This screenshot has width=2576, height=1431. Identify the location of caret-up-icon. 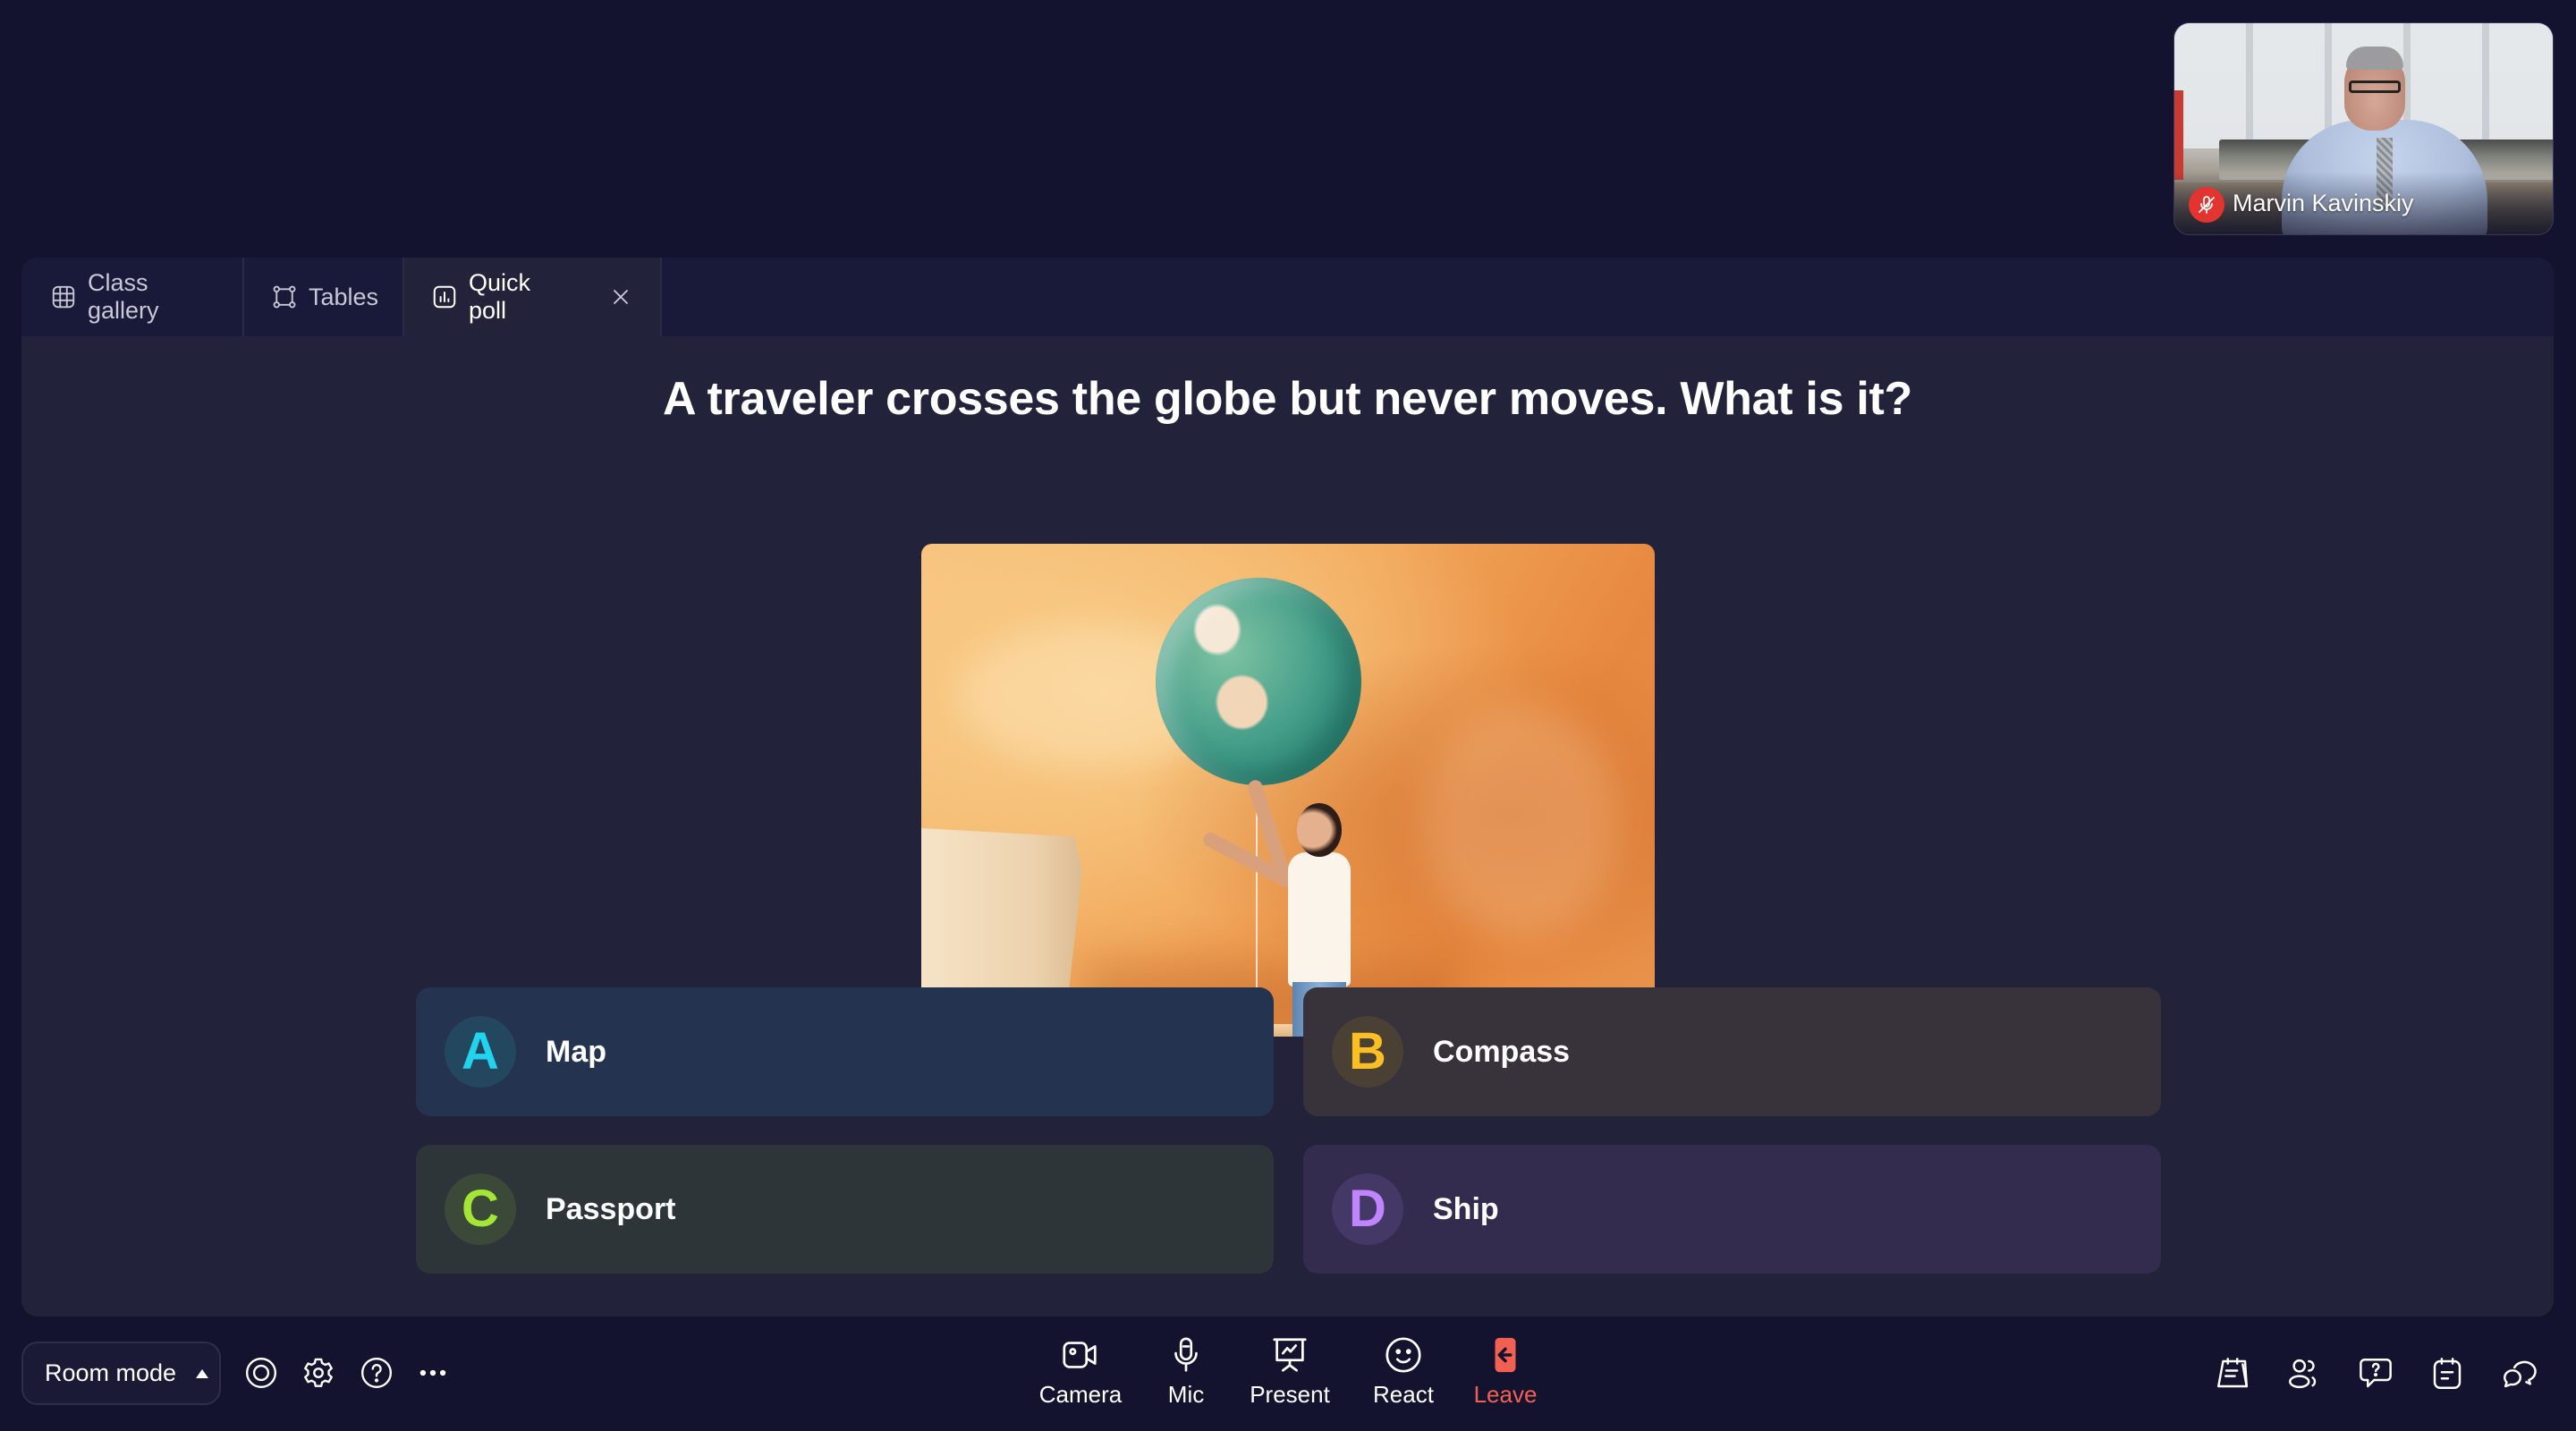
(202, 1373).